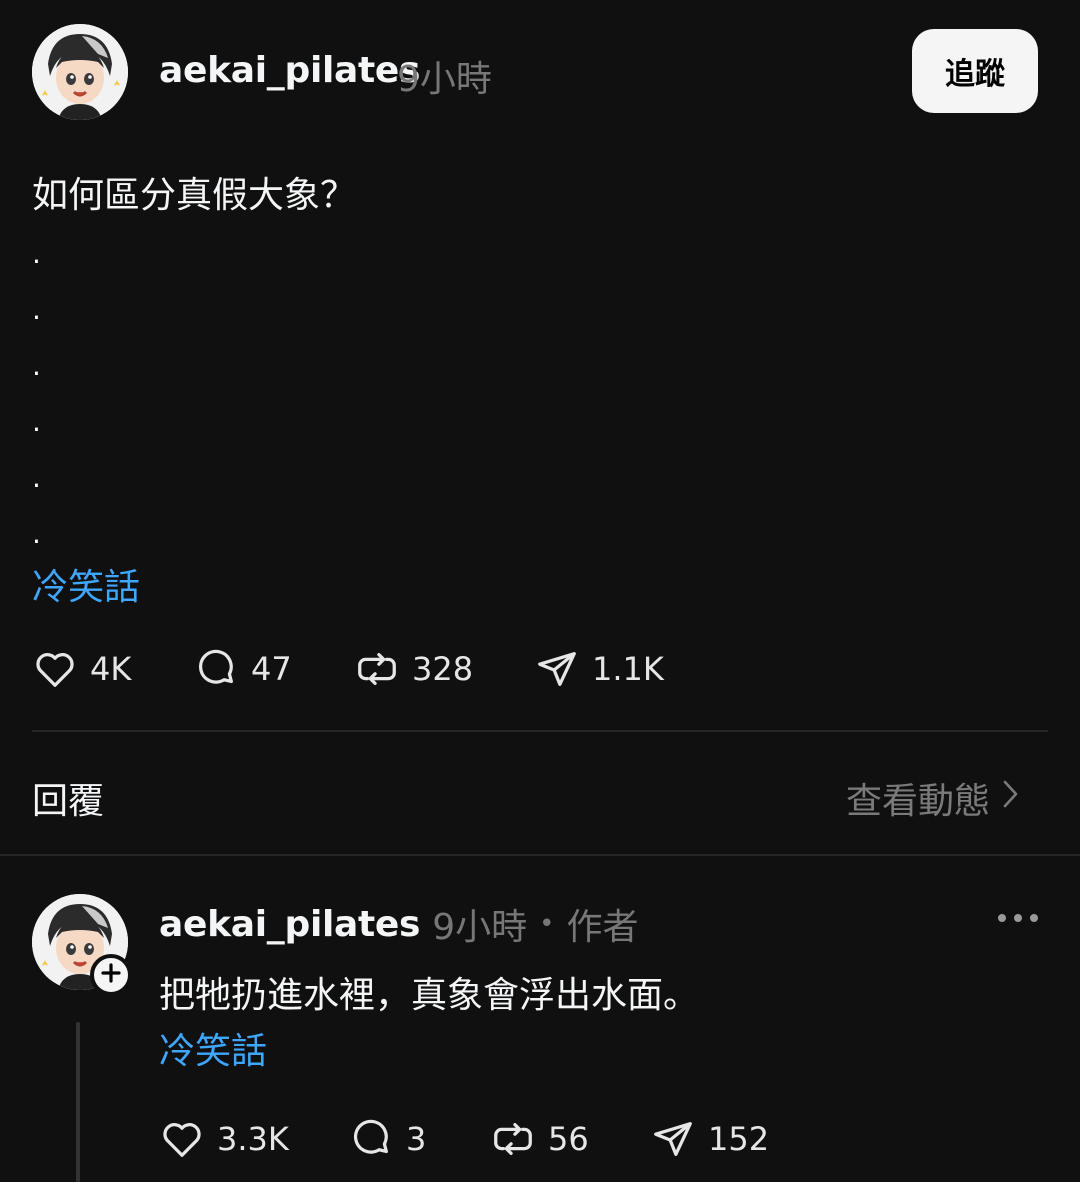 Image resolution: width=1080 pixels, height=1182 pixels. Describe the element at coordinates (213, 1048) in the screenshot. I see `reply-tag: 冷笑話` at that location.